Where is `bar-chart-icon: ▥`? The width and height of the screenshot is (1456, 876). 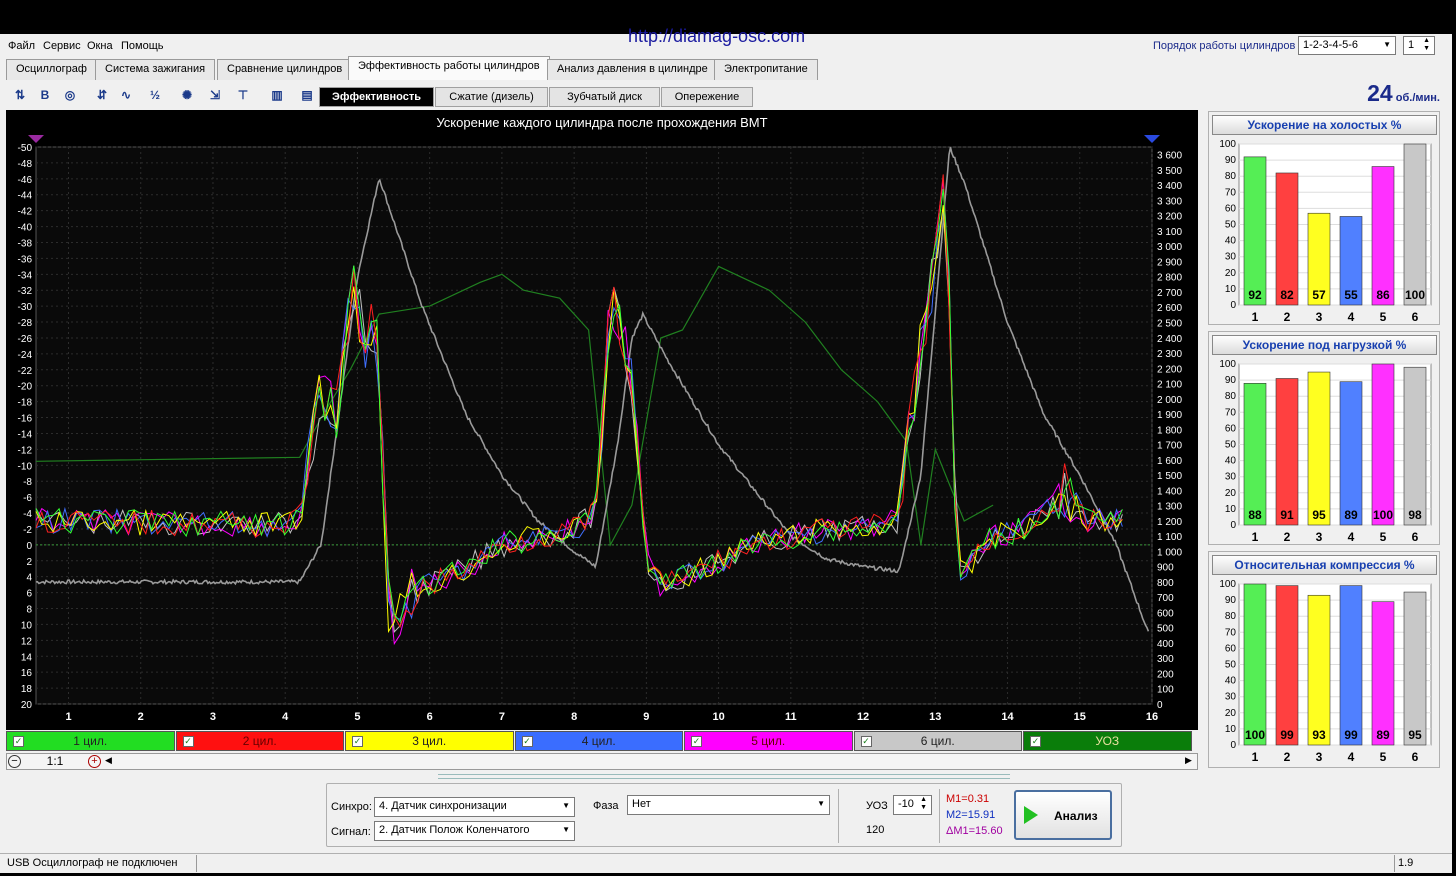 bar-chart-icon: ▥ is located at coordinates (277, 95).